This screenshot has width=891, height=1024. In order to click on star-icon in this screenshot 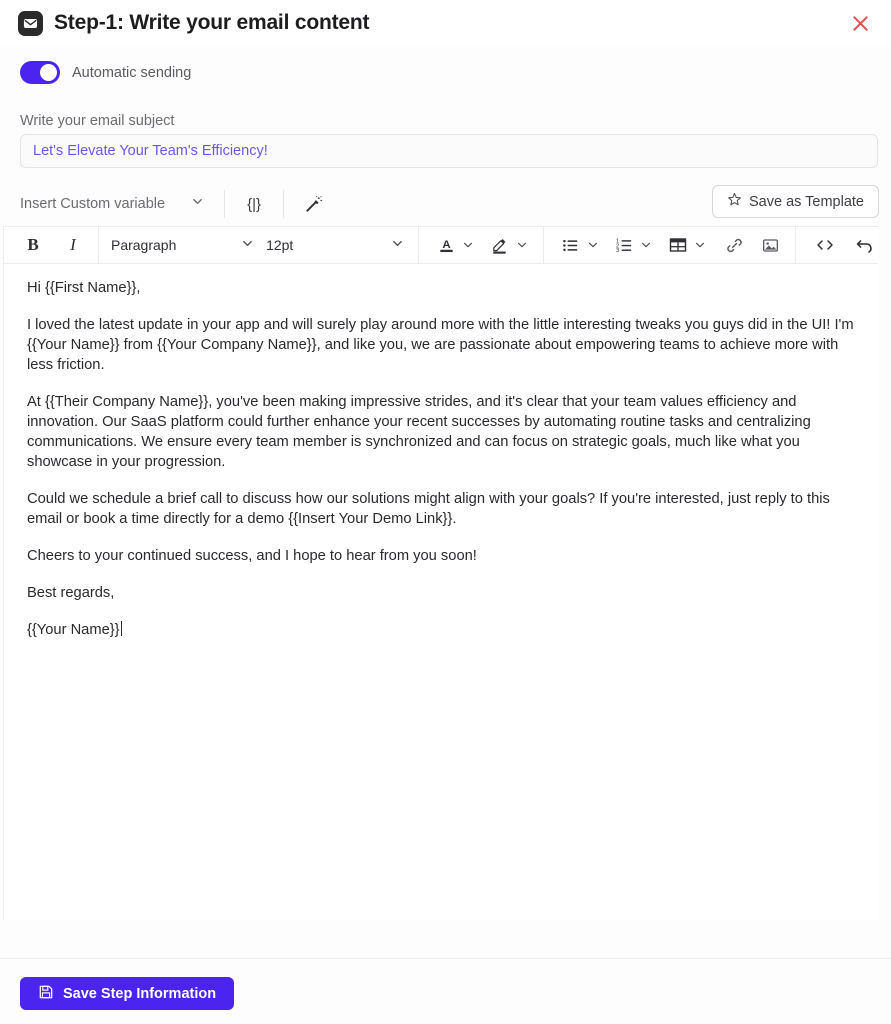, I will do `click(734, 201)`.